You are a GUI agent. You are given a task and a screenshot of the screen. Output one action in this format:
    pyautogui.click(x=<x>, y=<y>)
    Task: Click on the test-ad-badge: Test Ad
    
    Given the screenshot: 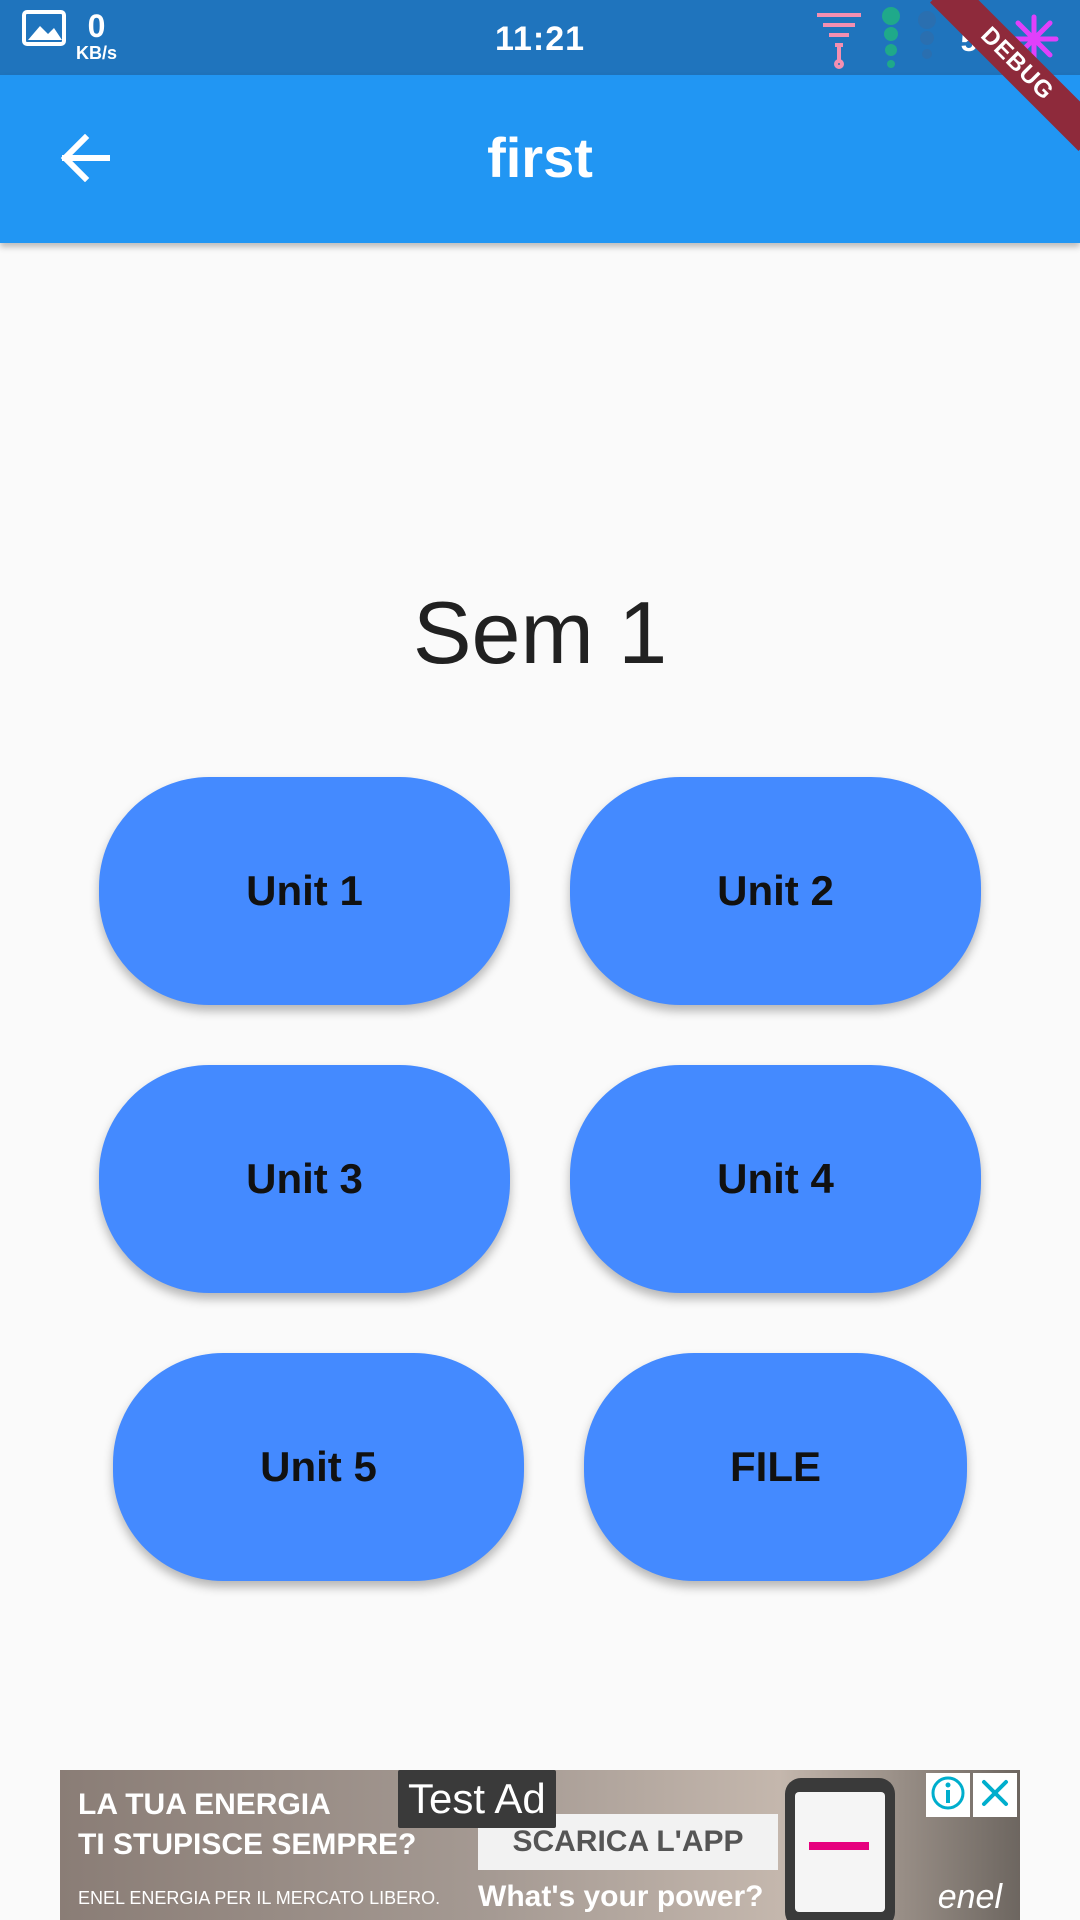 What is the action you would take?
    pyautogui.click(x=477, y=1799)
    